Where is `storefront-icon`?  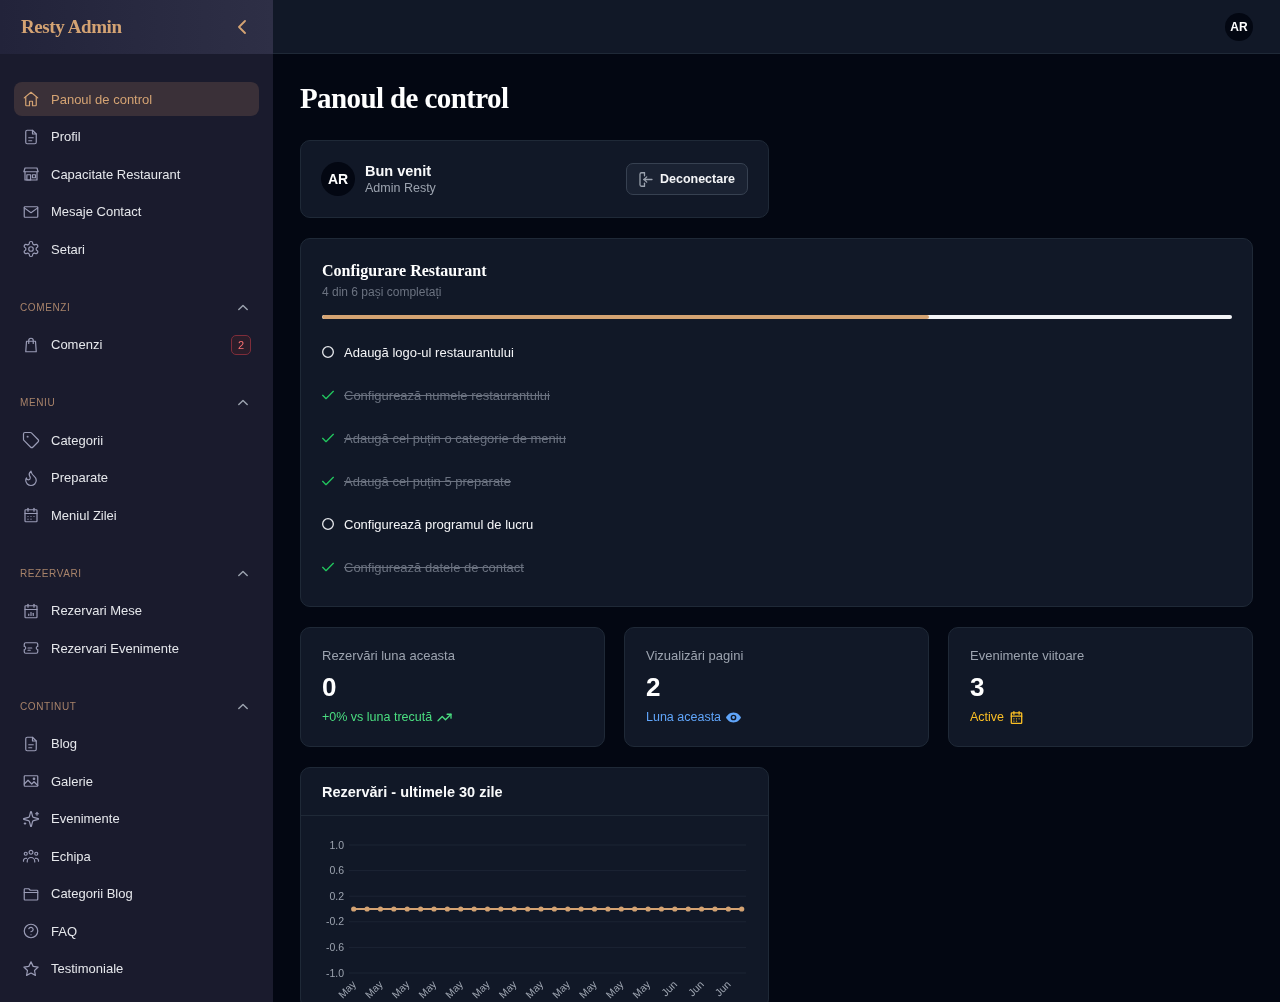 storefront-icon is located at coordinates (31, 174).